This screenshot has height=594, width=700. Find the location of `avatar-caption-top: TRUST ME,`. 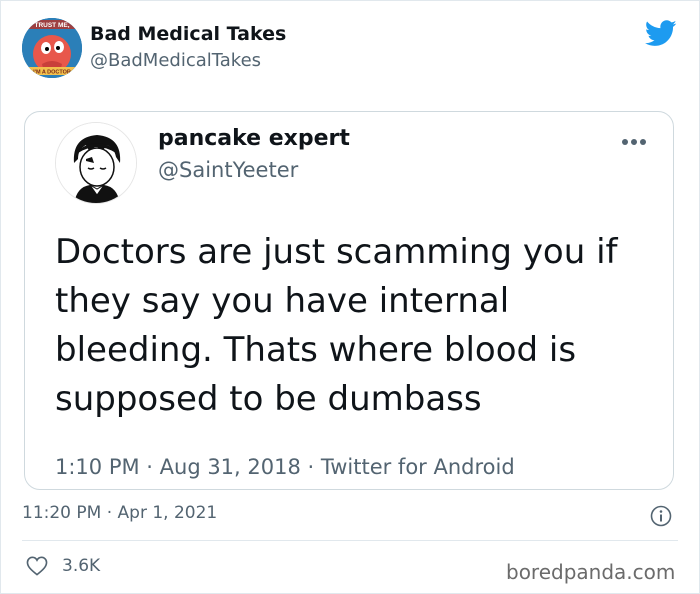

avatar-caption-top: TRUST ME, is located at coordinates (51, 25).